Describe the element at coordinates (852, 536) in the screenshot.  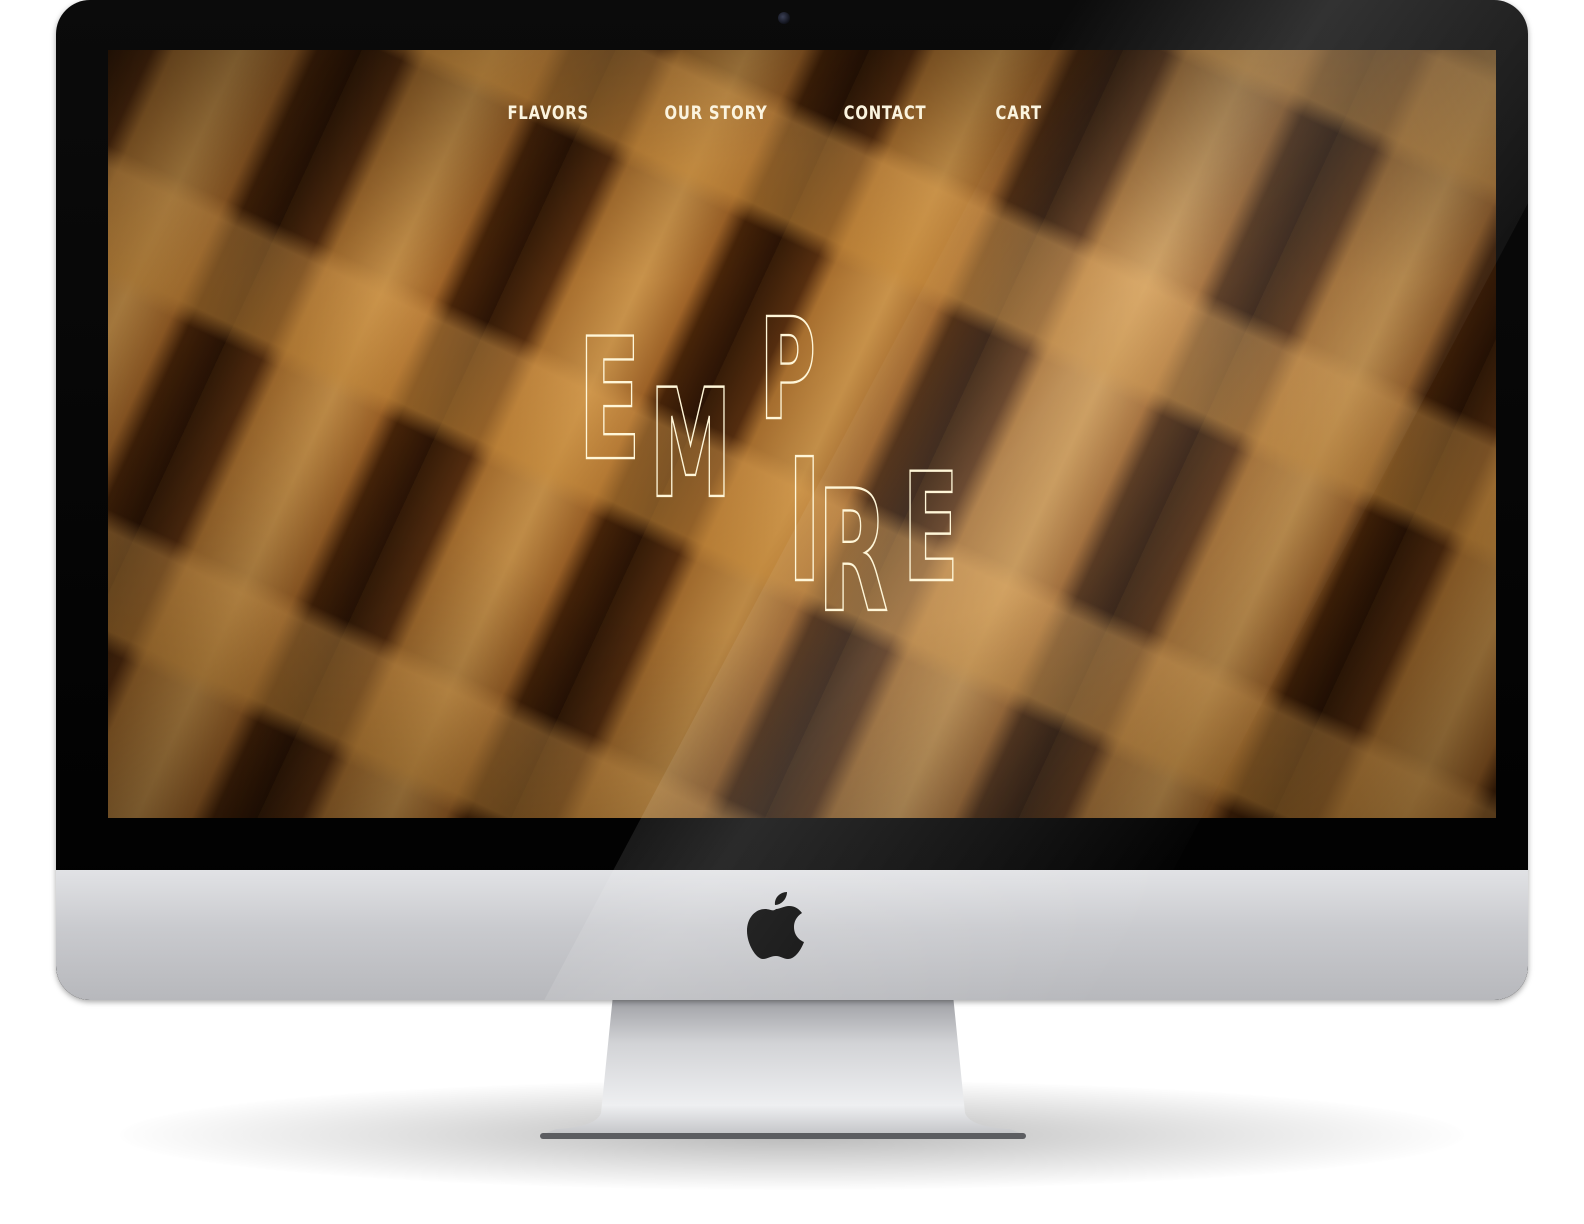
I see `logo-letter-r: R` at that location.